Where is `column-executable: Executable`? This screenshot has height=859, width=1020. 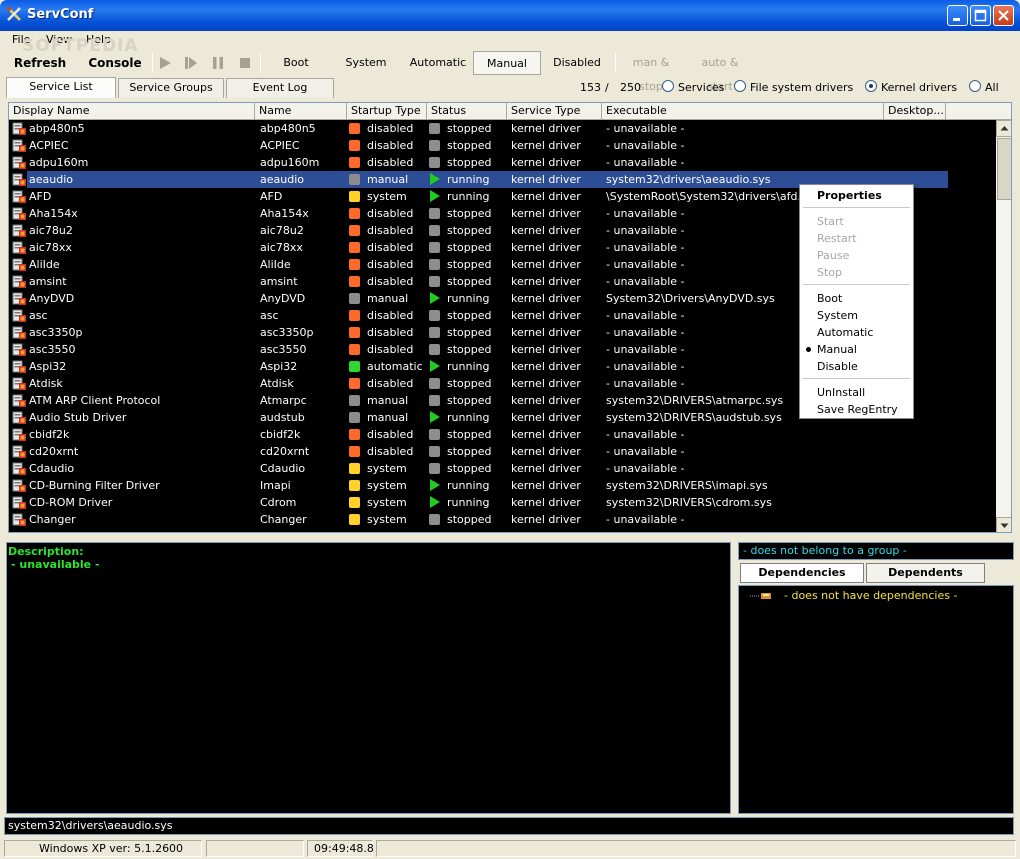 column-executable: Executable is located at coordinates (743, 111).